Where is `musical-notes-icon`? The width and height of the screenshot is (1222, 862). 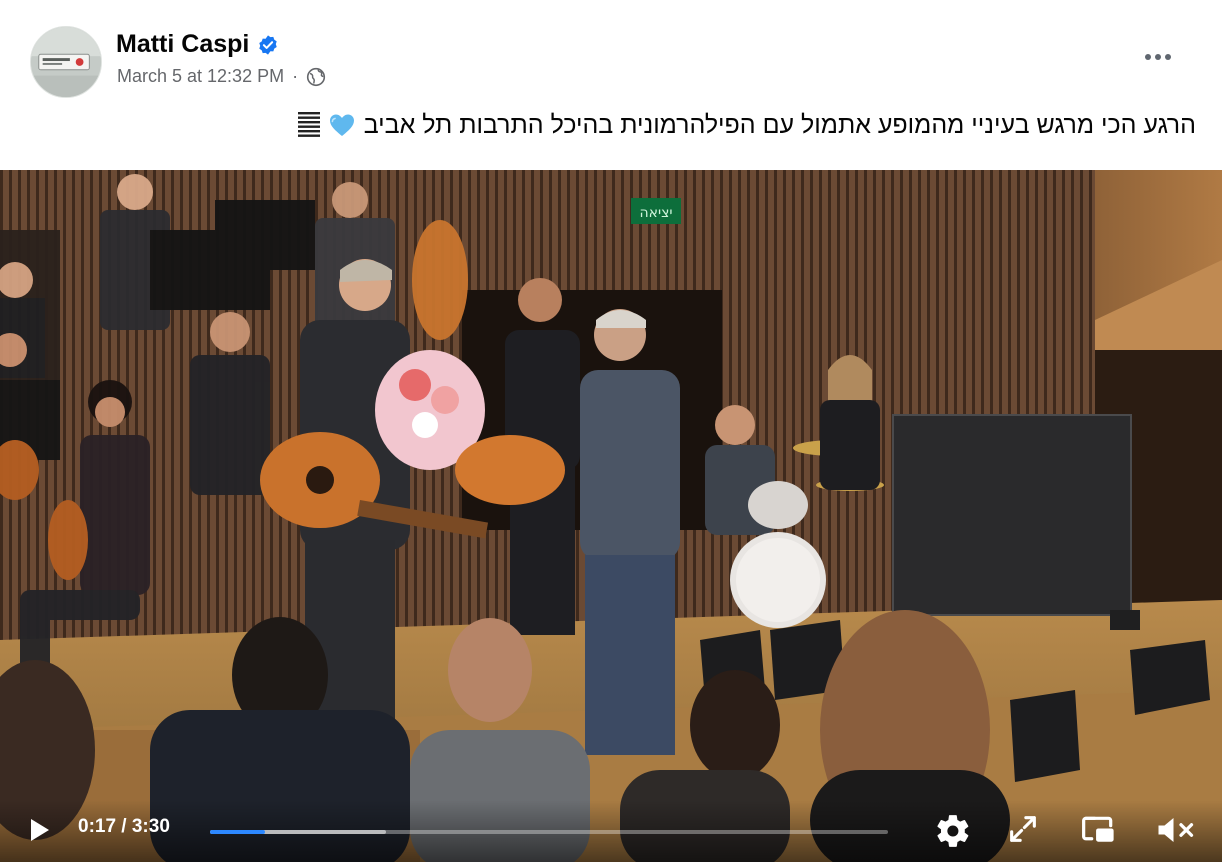
musical-notes-icon is located at coordinates (308, 125).